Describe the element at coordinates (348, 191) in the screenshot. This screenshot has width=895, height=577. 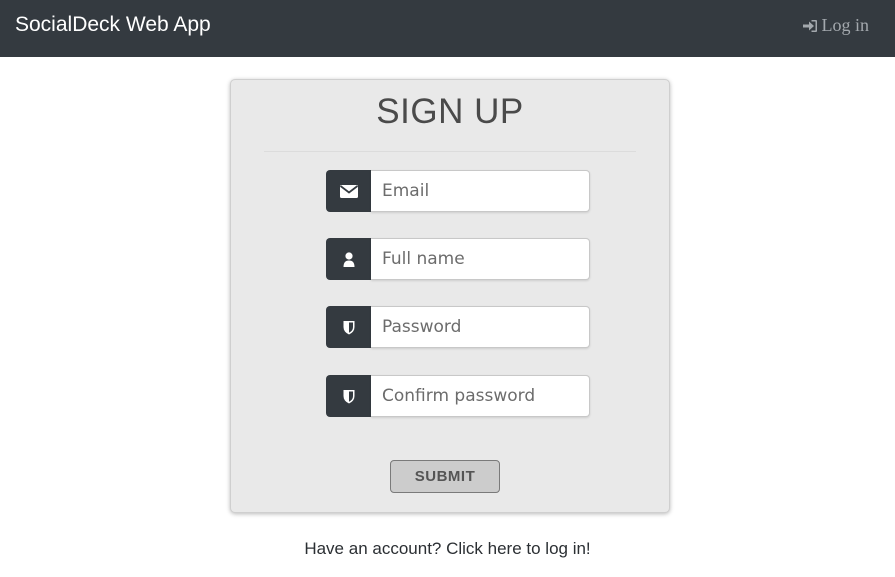
I see `envelope-icon` at that location.